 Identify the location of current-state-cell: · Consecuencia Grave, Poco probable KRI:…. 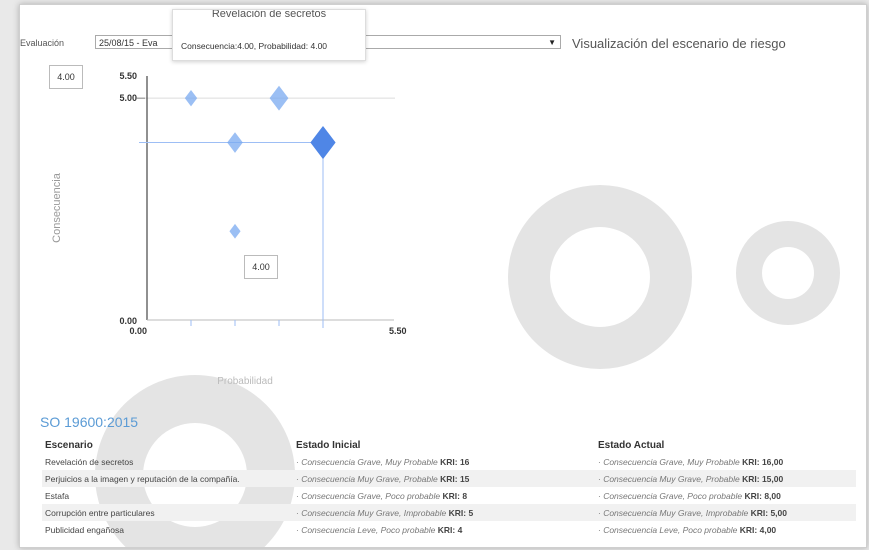
(725, 495).